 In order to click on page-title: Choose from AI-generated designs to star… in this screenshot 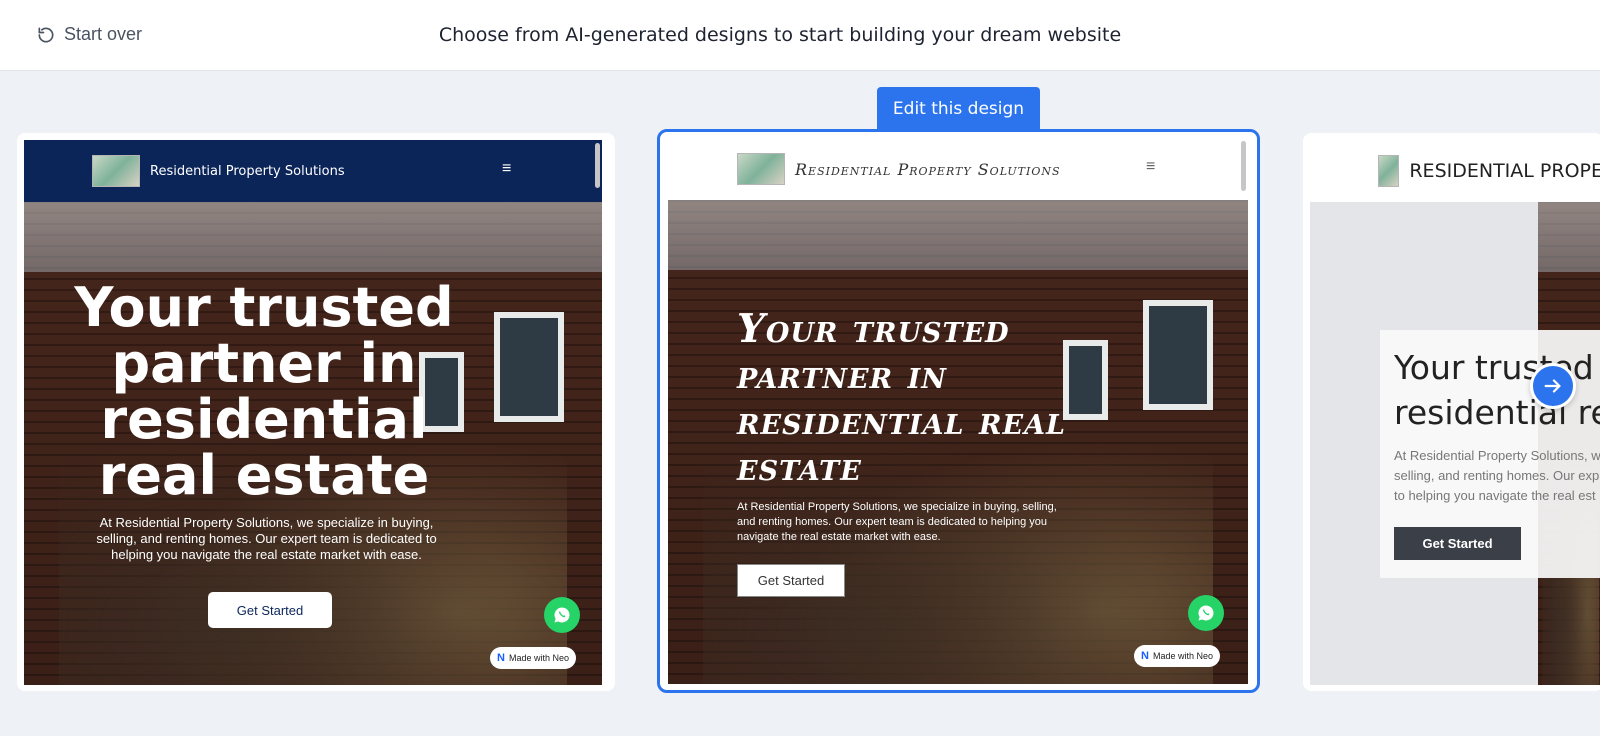, I will do `click(780, 35)`.